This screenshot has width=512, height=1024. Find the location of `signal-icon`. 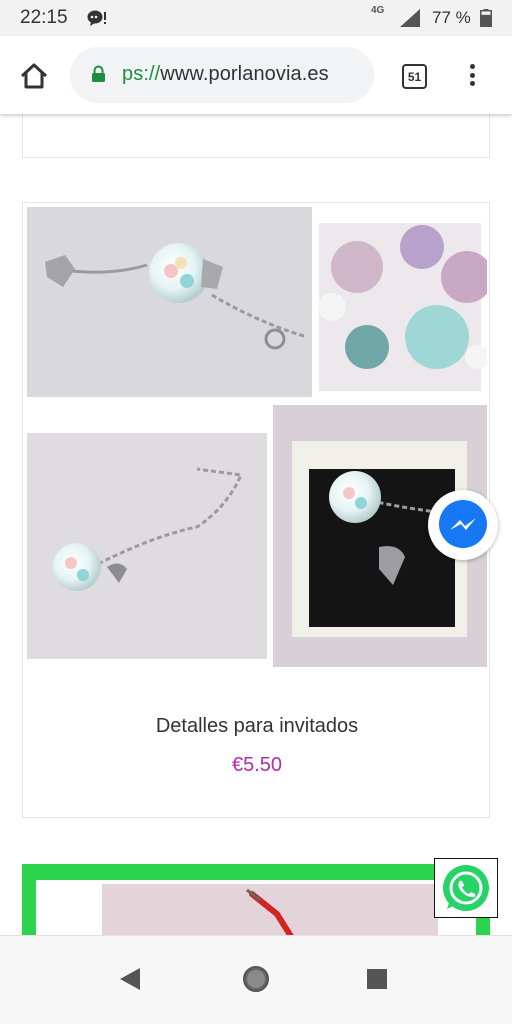

signal-icon is located at coordinates (410, 18).